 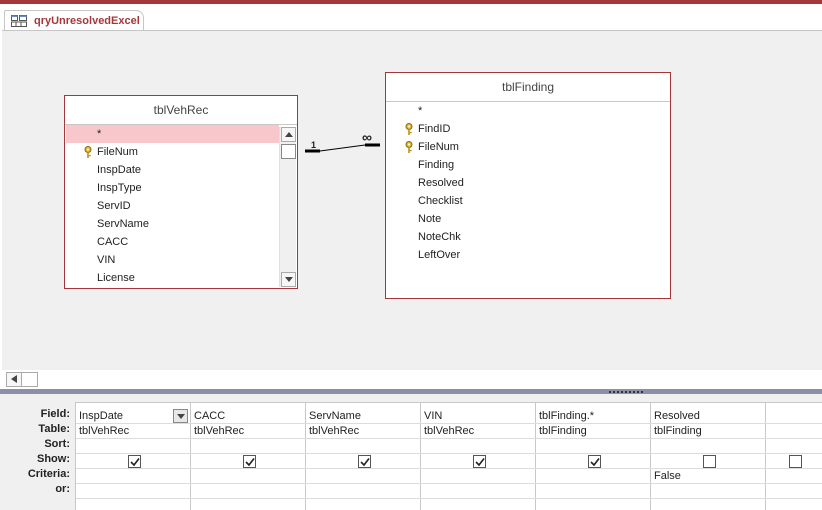 I want to click on row-label-field: Field:, so click(x=55, y=414).